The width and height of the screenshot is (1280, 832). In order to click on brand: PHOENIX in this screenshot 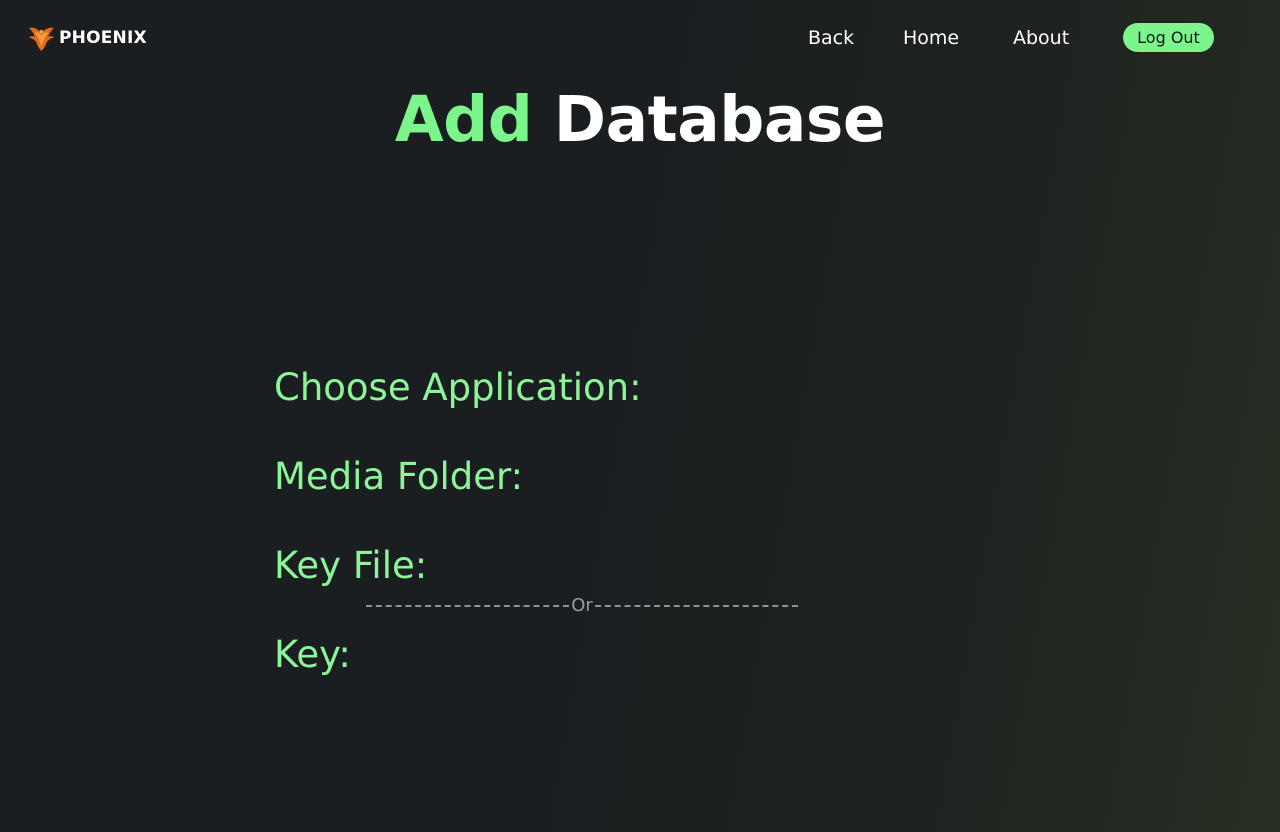, I will do `click(87, 38)`.